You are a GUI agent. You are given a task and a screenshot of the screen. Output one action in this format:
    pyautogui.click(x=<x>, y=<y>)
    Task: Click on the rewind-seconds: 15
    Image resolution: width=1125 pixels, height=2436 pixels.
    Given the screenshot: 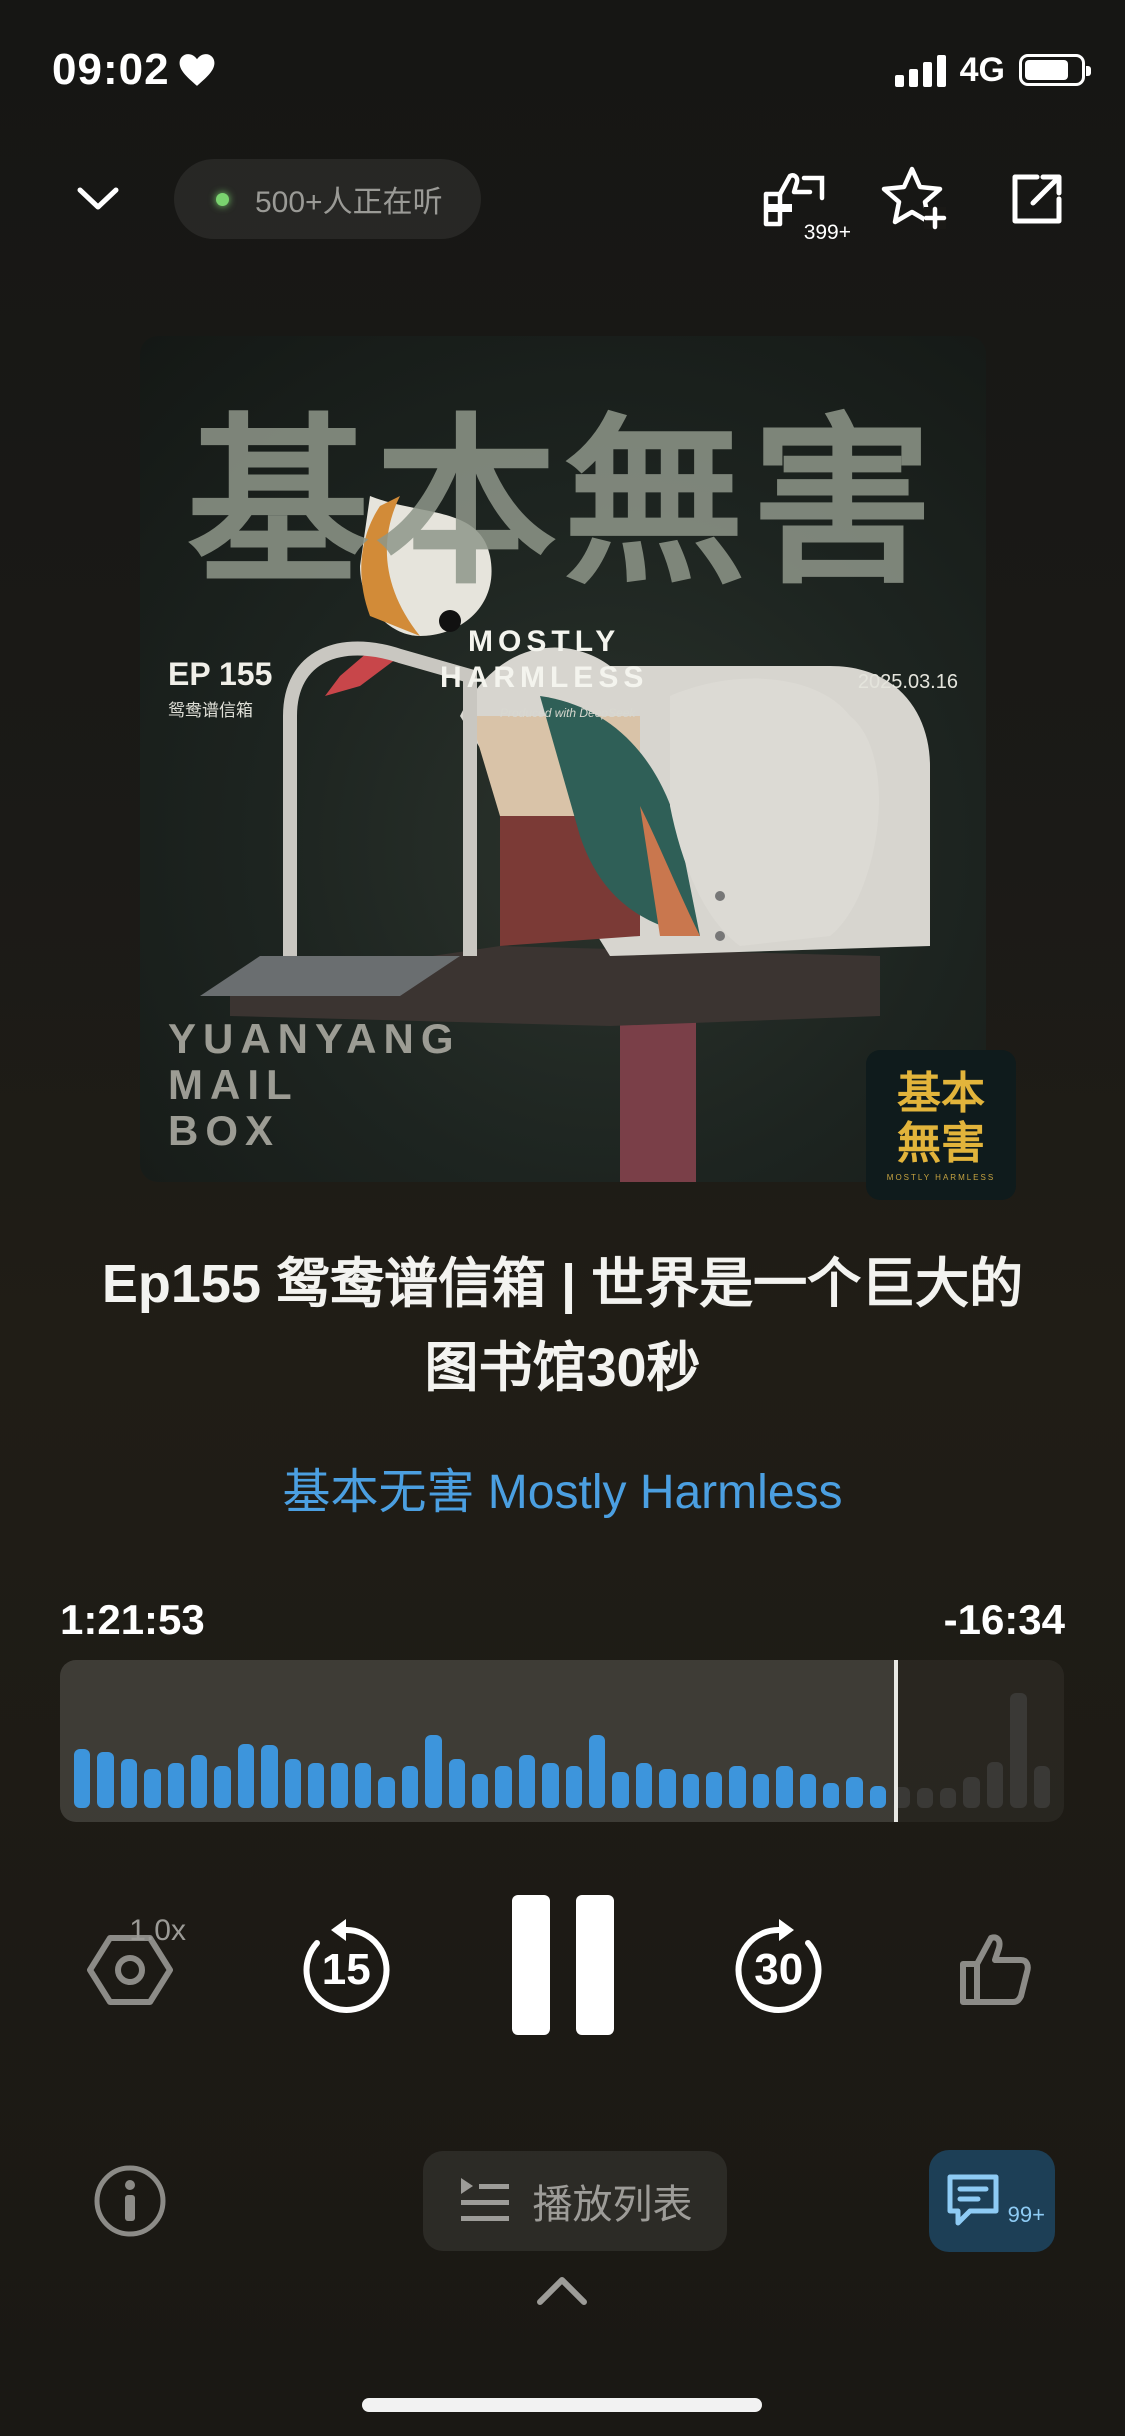 What is the action you would take?
    pyautogui.click(x=346, y=1969)
    